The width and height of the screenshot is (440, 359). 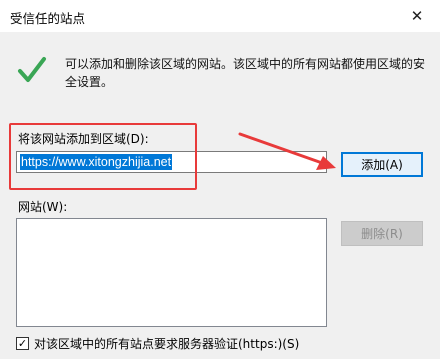 I want to click on https-checkbox: ✓, so click(x=22, y=343).